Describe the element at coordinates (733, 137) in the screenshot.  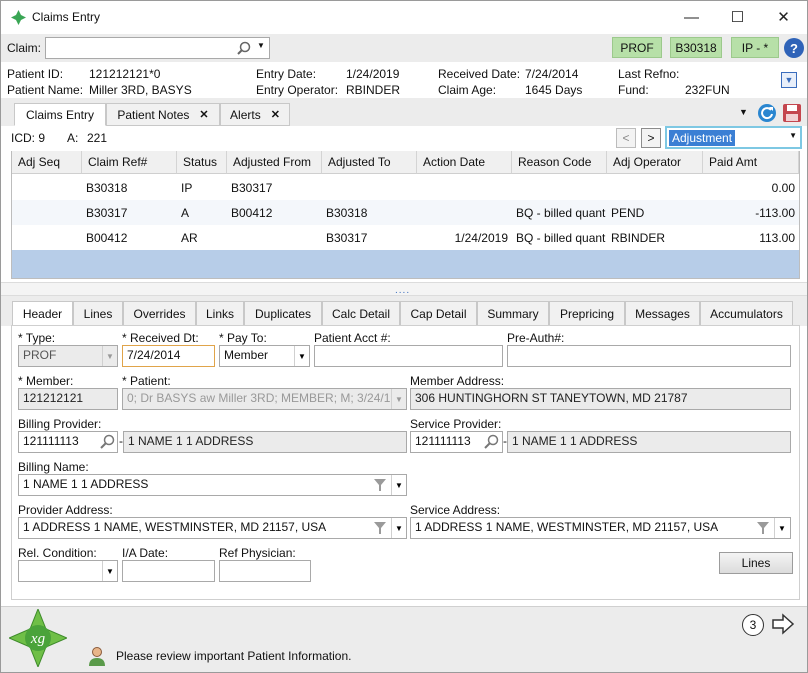
I see `adjustment-select: Adjustment ▼` at that location.